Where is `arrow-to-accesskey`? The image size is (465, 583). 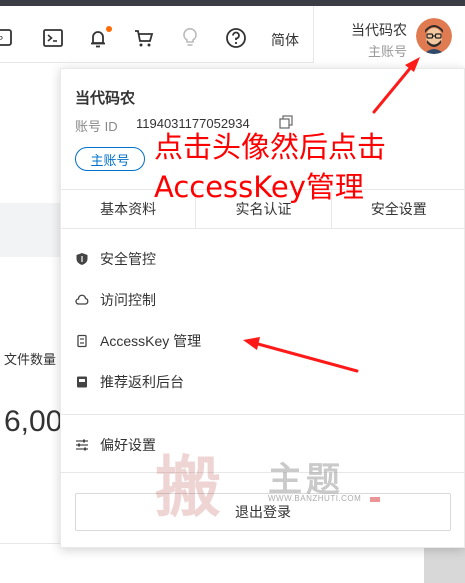
arrow-to-accesskey is located at coordinates (301, 355).